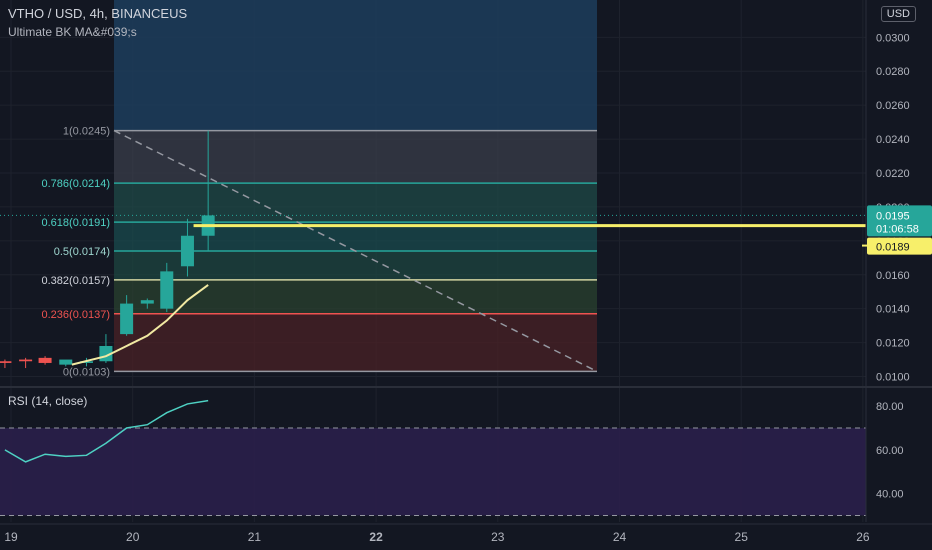 Image resolution: width=932 pixels, height=550 pixels. Describe the element at coordinates (376, 537) in the screenshot. I see `time-tick-label: 22` at that location.